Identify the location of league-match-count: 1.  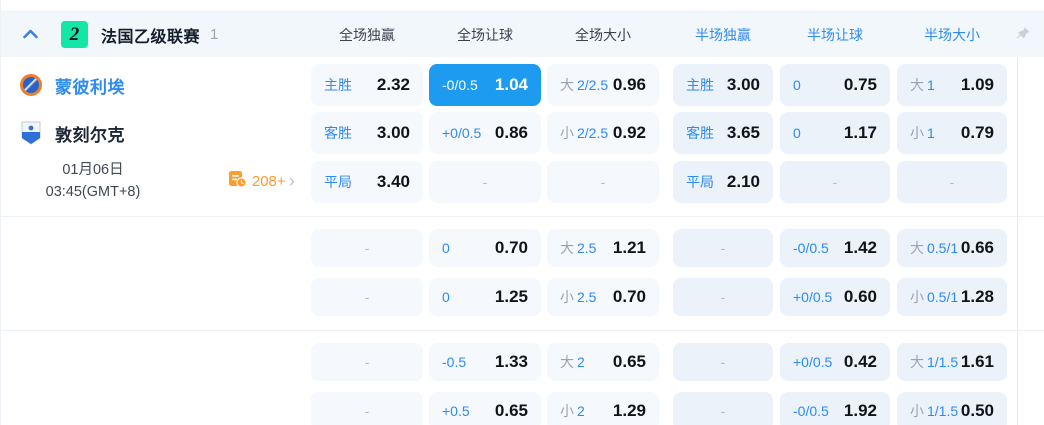
(214, 34).